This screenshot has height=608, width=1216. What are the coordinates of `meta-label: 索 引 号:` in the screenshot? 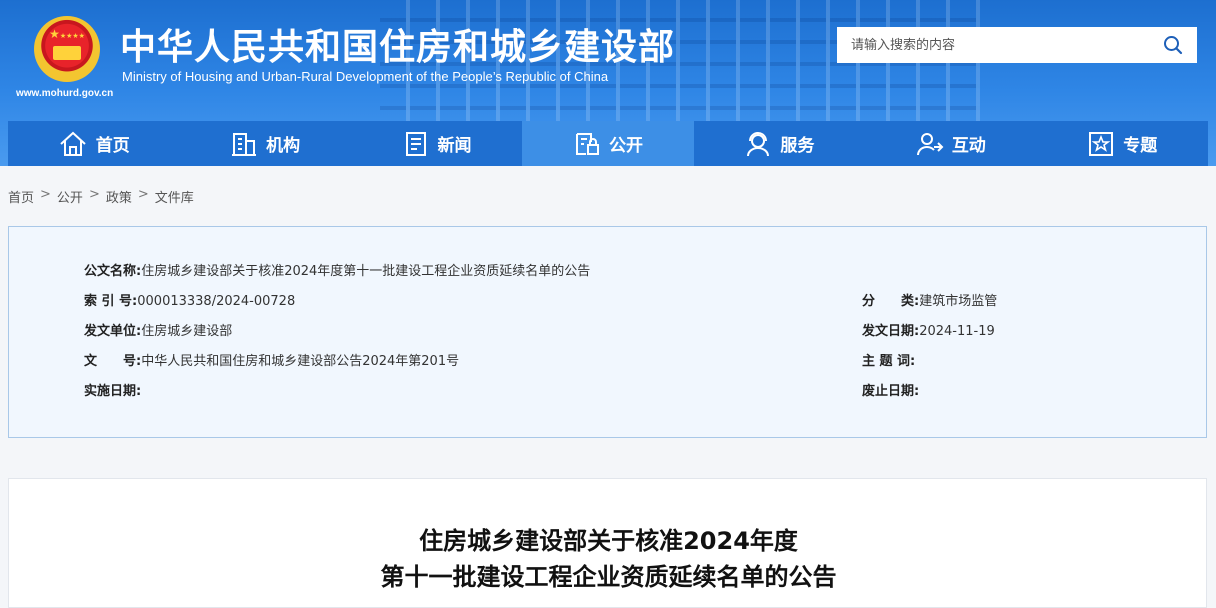 It's located at (111, 301).